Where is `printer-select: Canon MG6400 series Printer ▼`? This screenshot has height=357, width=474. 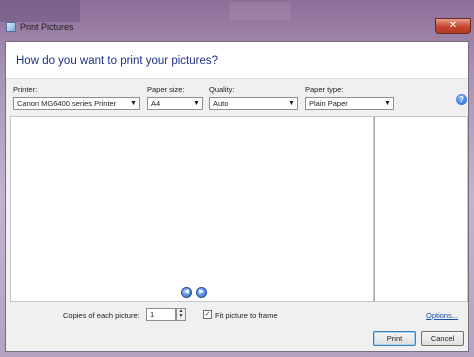 printer-select: Canon MG6400 series Printer ▼ is located at coordinates (76, 103).